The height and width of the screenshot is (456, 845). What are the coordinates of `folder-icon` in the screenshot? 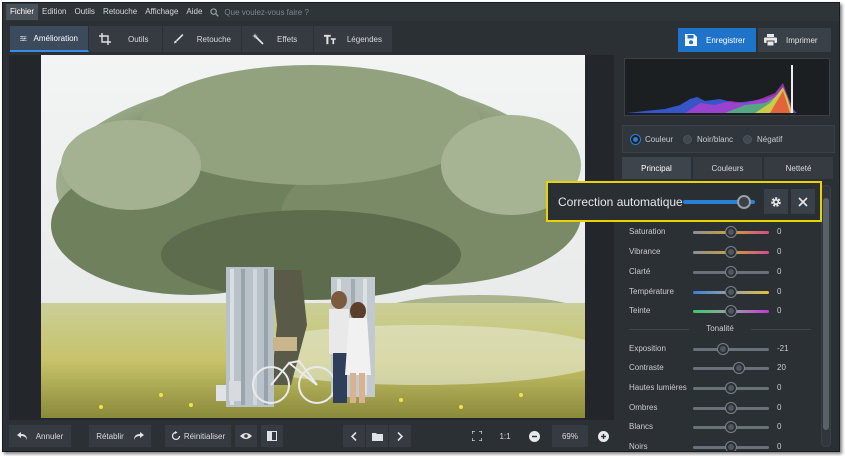 It's located at (377, 436).